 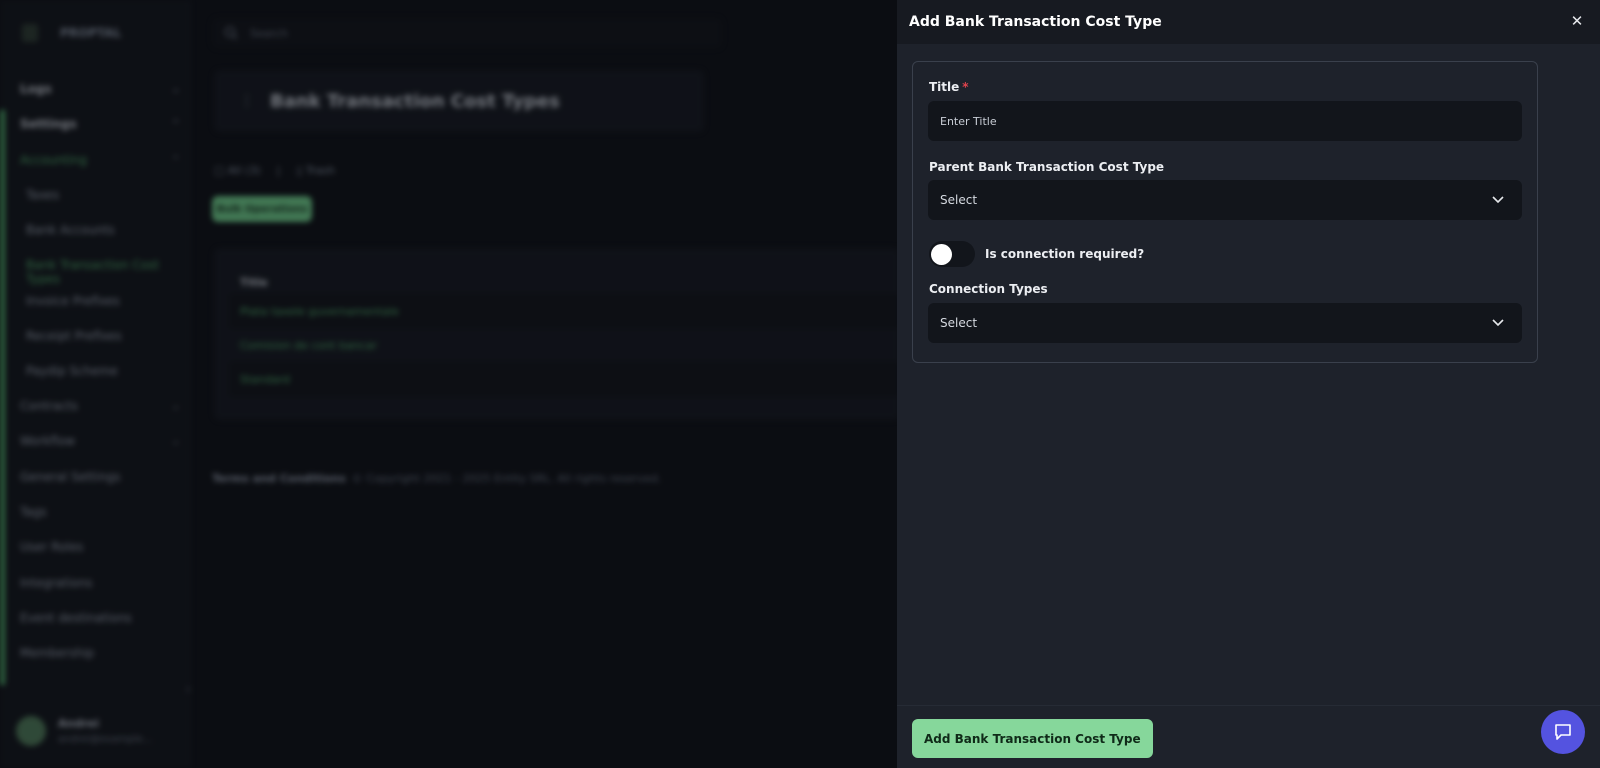 I want to click on connection-types-label: Connection Types, so click(x=988, y=289).